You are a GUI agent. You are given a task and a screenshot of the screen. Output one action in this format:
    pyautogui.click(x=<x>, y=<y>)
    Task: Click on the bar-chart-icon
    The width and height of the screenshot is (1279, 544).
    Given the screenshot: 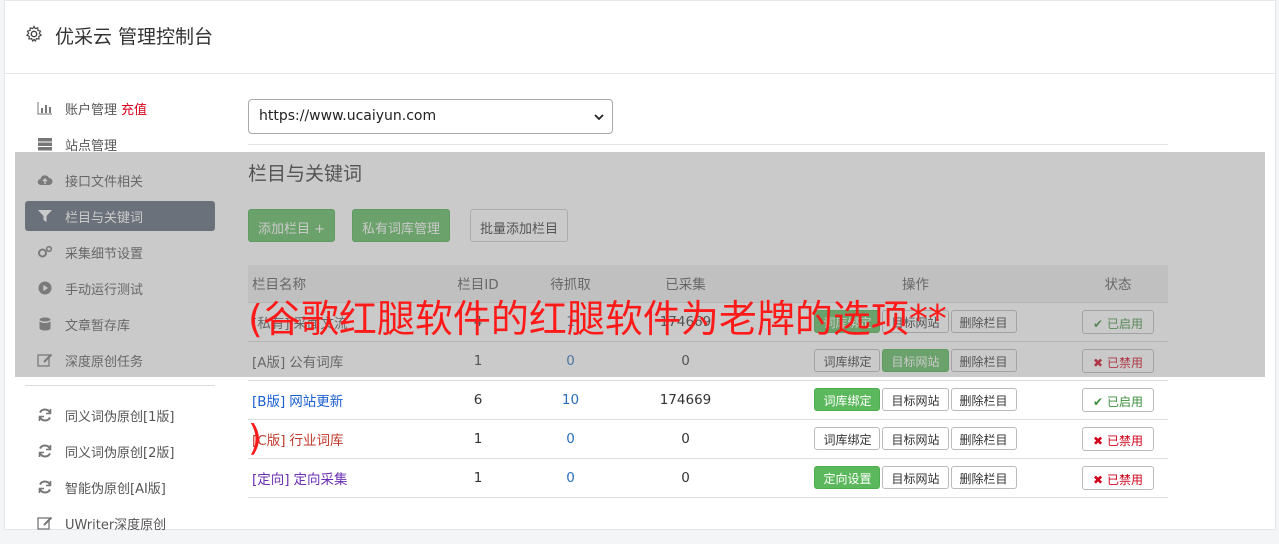 What is the action you would take?
    pyautogui.click(x=44, y=108)
    